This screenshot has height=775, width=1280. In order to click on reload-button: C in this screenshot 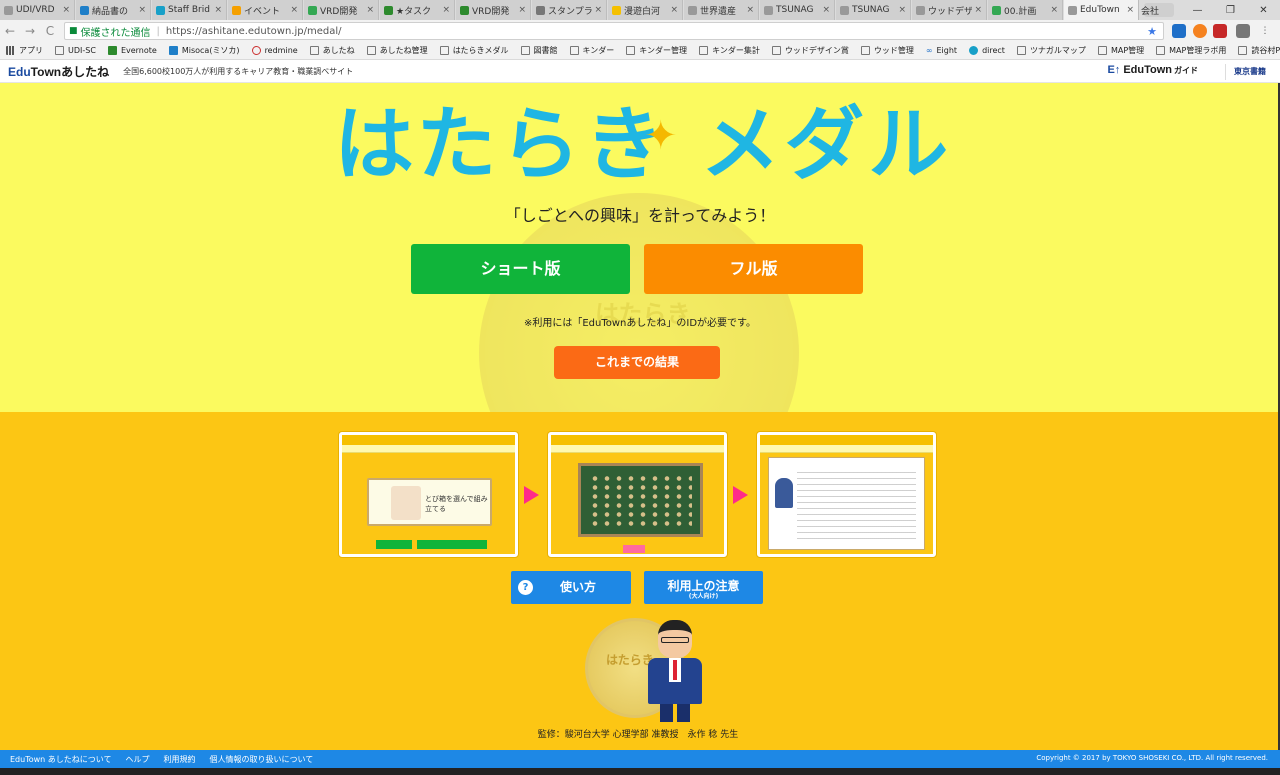, I will do `click(50, 31)`.